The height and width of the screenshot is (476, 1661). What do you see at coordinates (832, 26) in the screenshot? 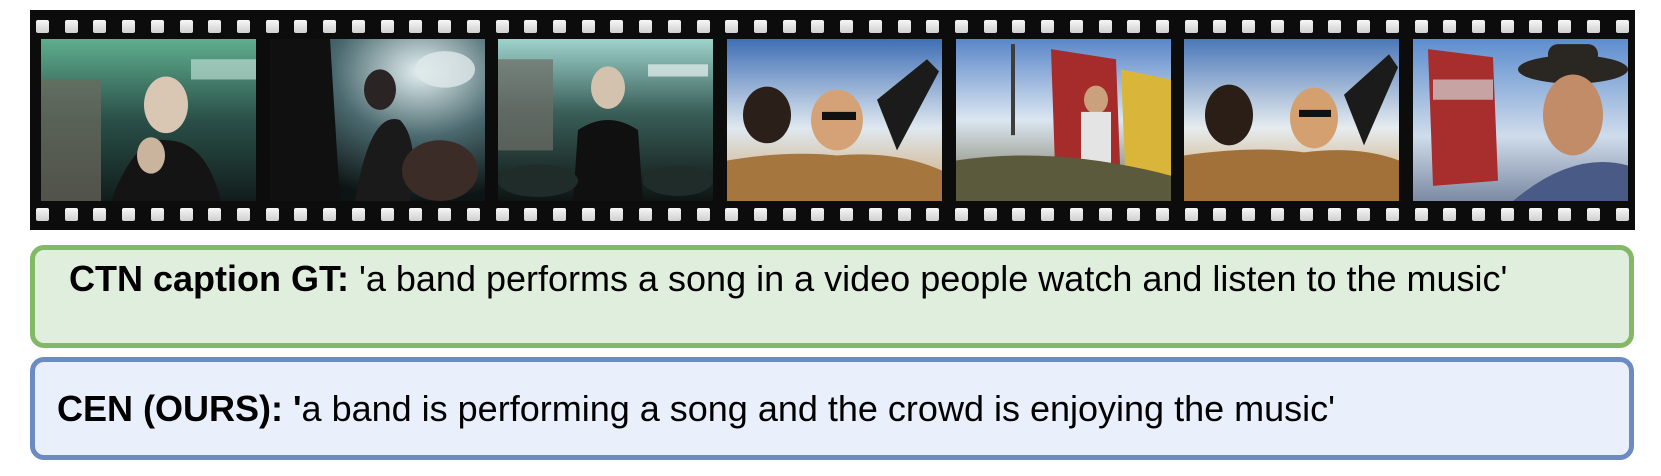
I see `perforation-row-top` at bounding box center [832, 26].